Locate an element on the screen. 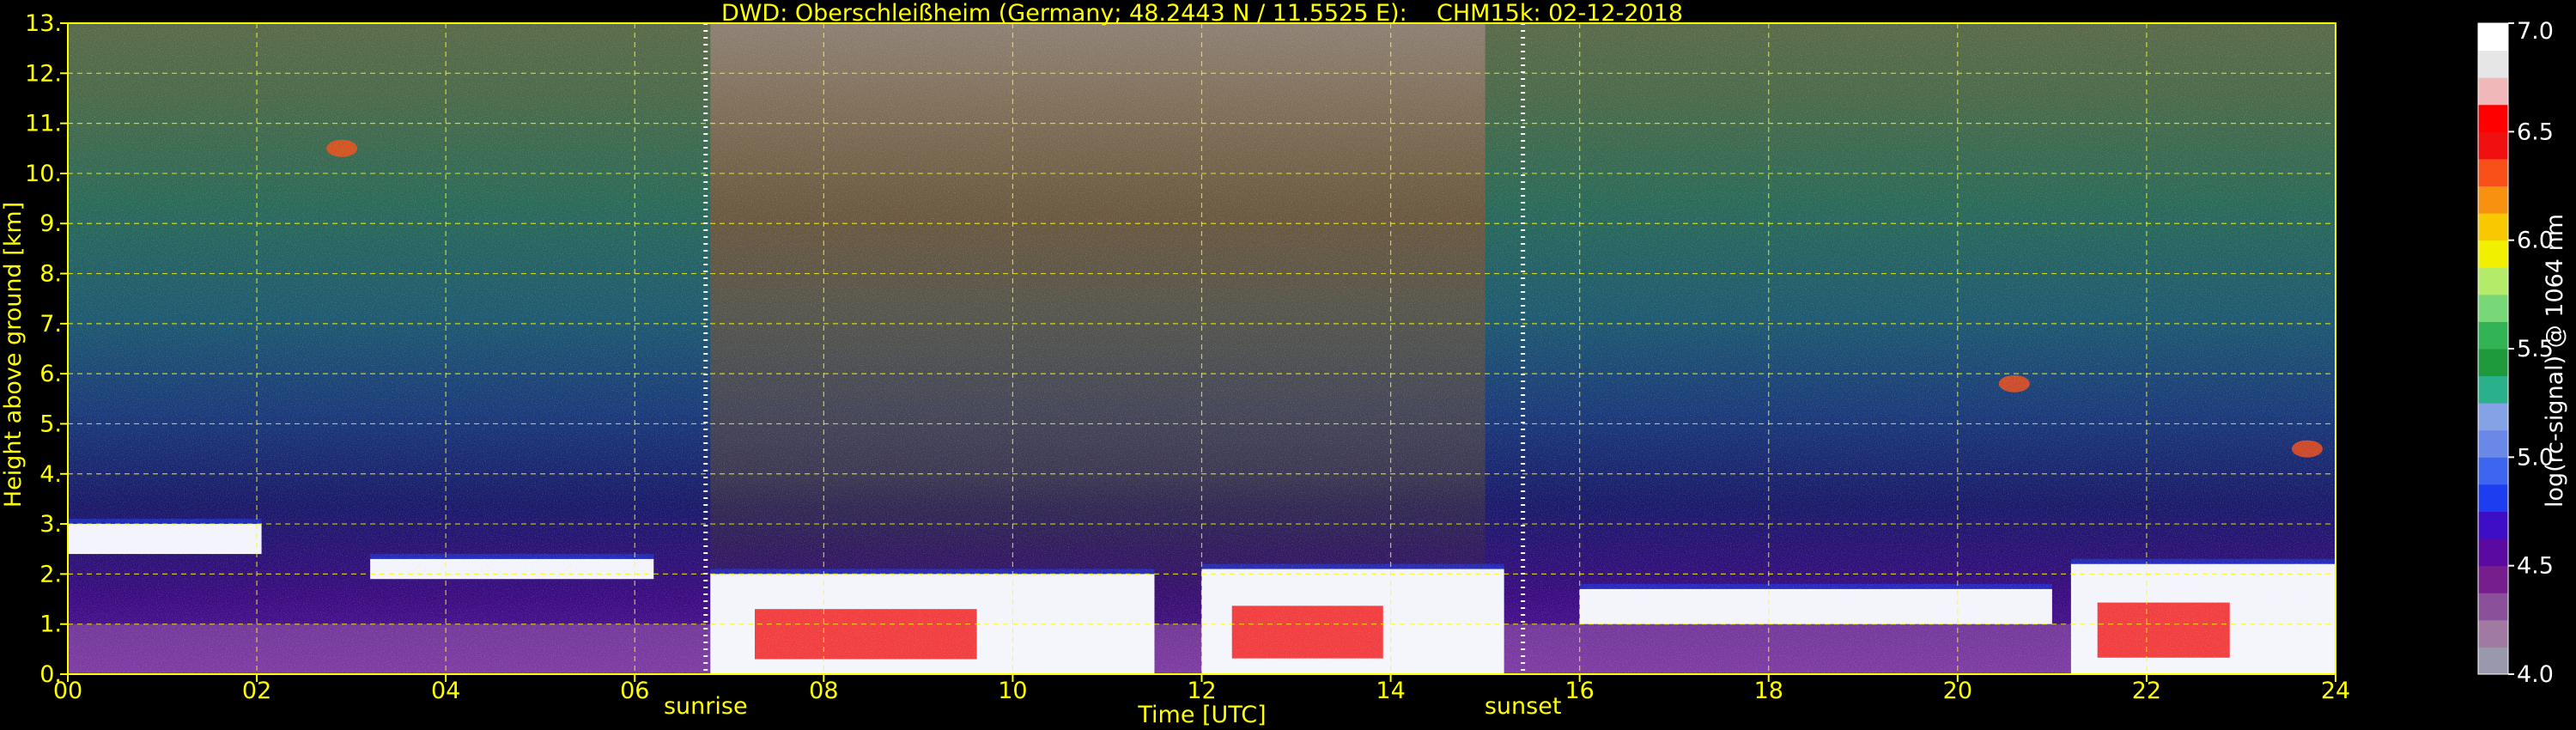 This screenshot has height=730, width=2576. y-tick-label-5: 5. is located at coordinates (50, 424).